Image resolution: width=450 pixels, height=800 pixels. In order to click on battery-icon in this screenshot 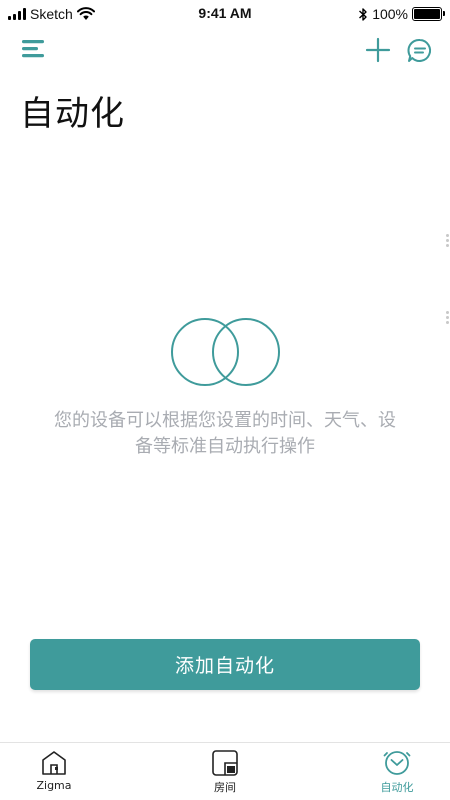, I will do `click(428, 14)`.